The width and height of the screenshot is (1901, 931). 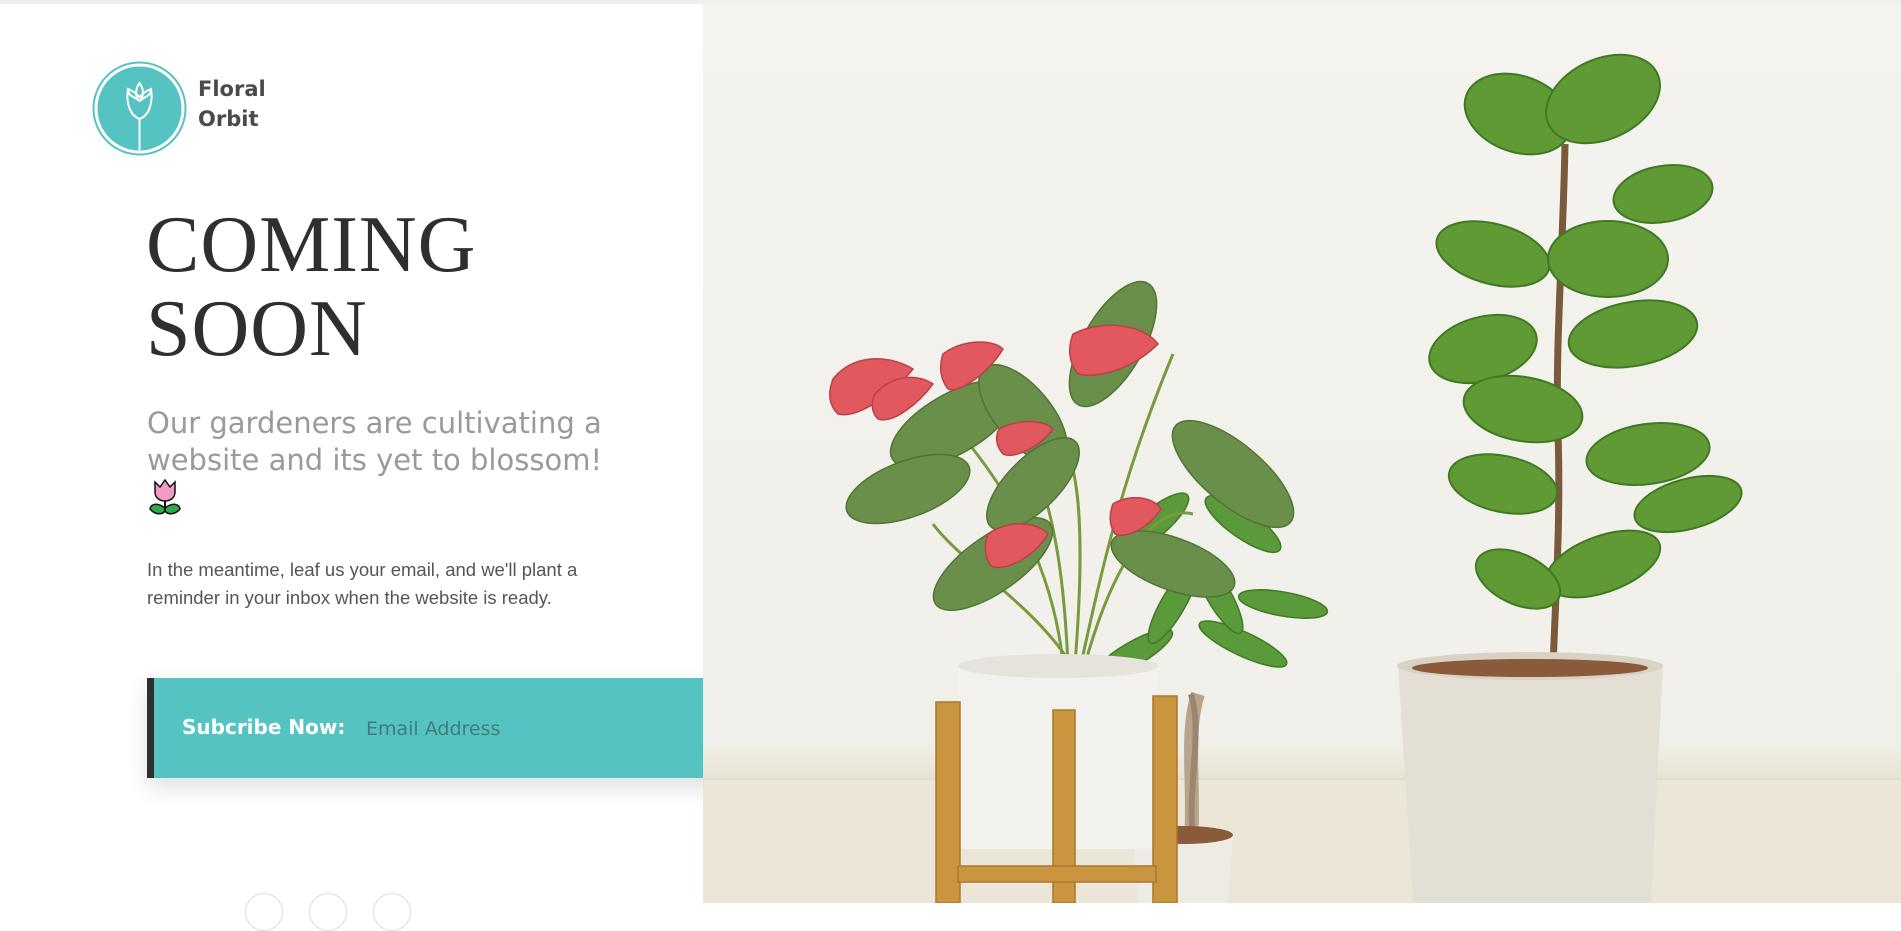 What do you see at coordinates (165, 497) in the screenshot?
I see `tulip-emoji-icon` at bounding box center [165, 497].